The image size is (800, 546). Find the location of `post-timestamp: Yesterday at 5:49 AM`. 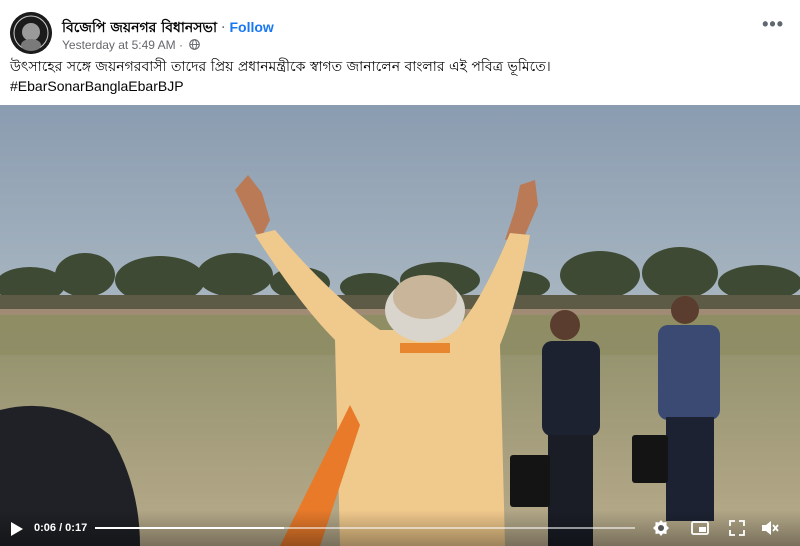

post-timestamp: Yesterday at 5:49 AM is located at coordinates (119, 45).